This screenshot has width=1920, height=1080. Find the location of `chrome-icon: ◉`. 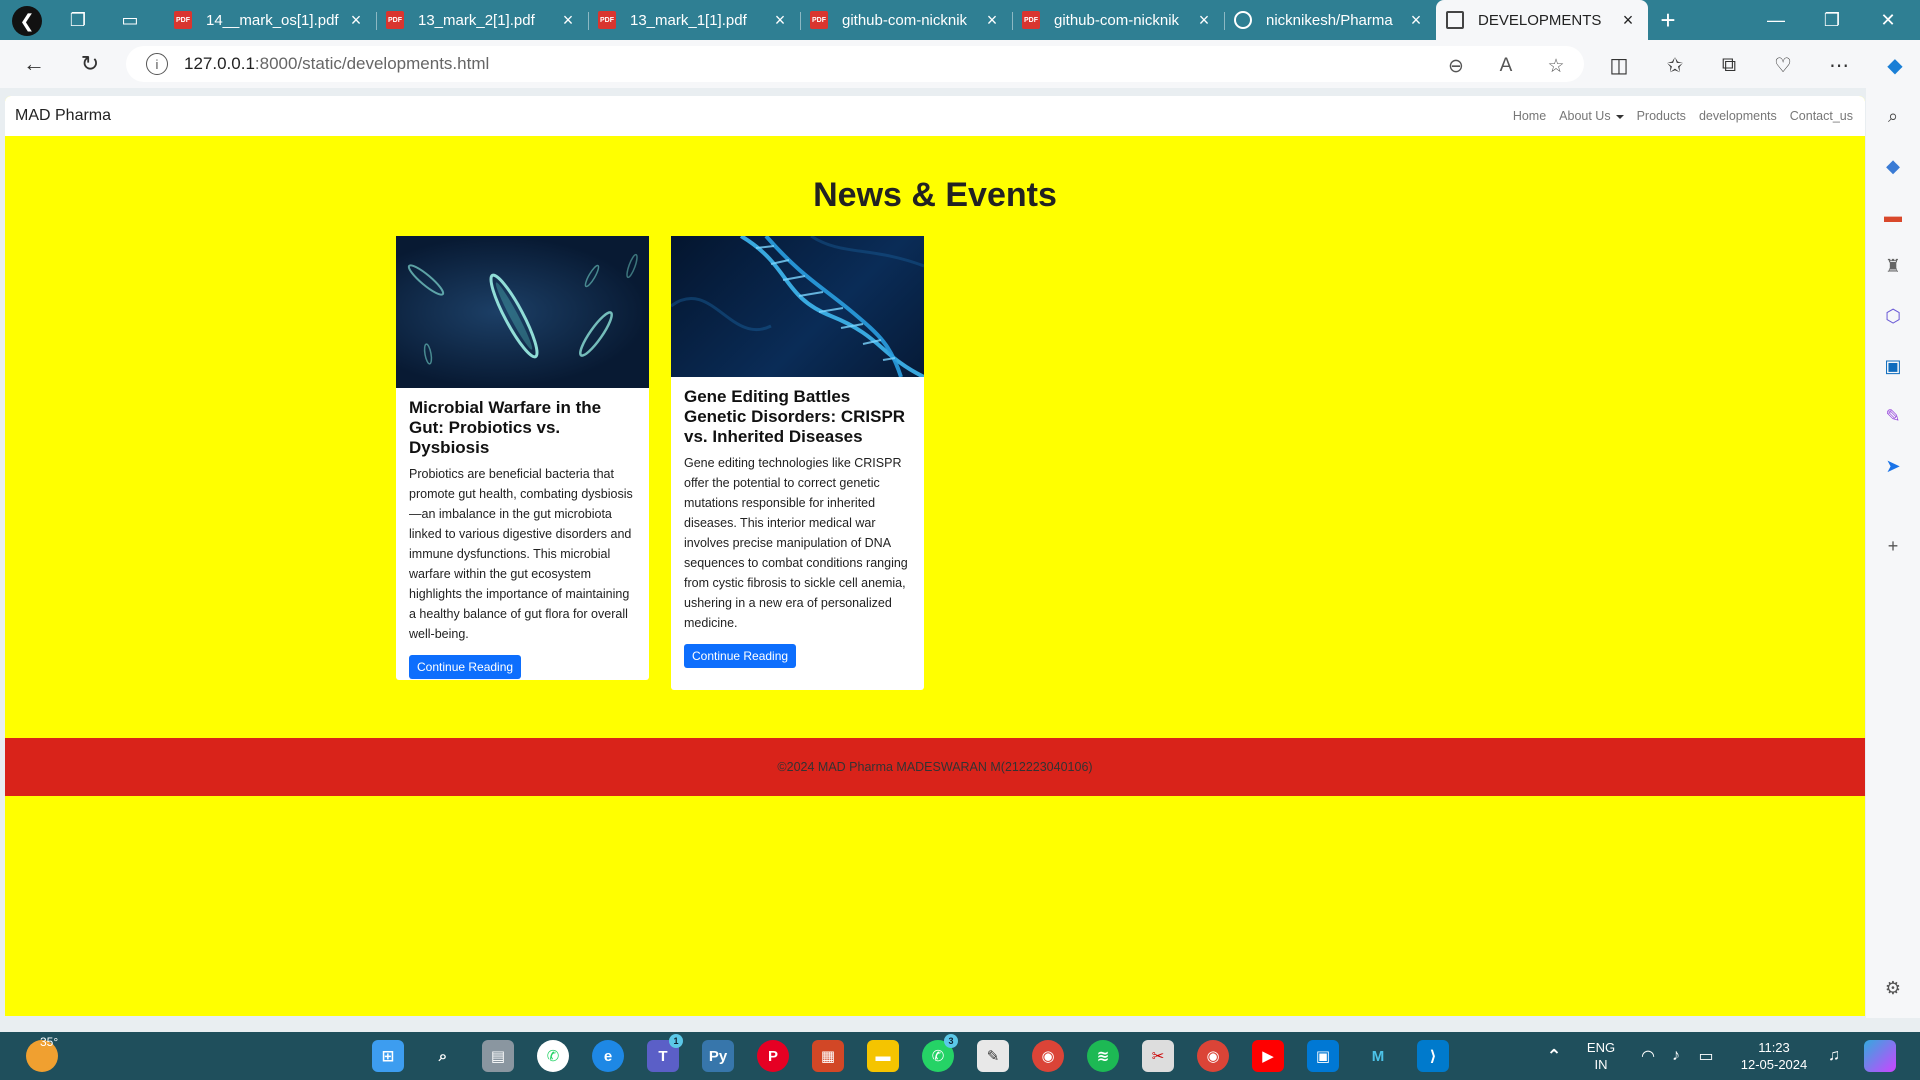

chrome-icon: ◉ is located at coordinates (1048, 1056).